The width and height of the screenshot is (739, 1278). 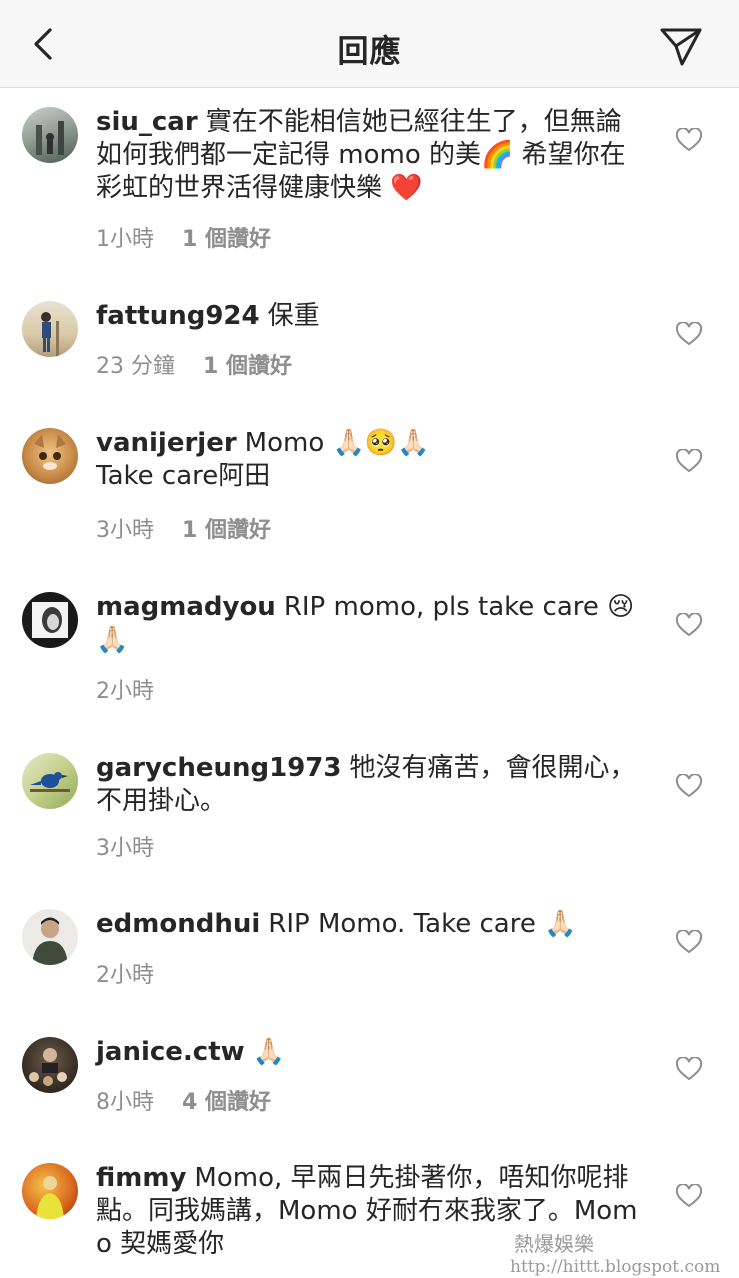 What do you see at coordinates (178, 924) in the screenshot?
I see `comment-username: edmondhui` at bounding box center [178, 924].